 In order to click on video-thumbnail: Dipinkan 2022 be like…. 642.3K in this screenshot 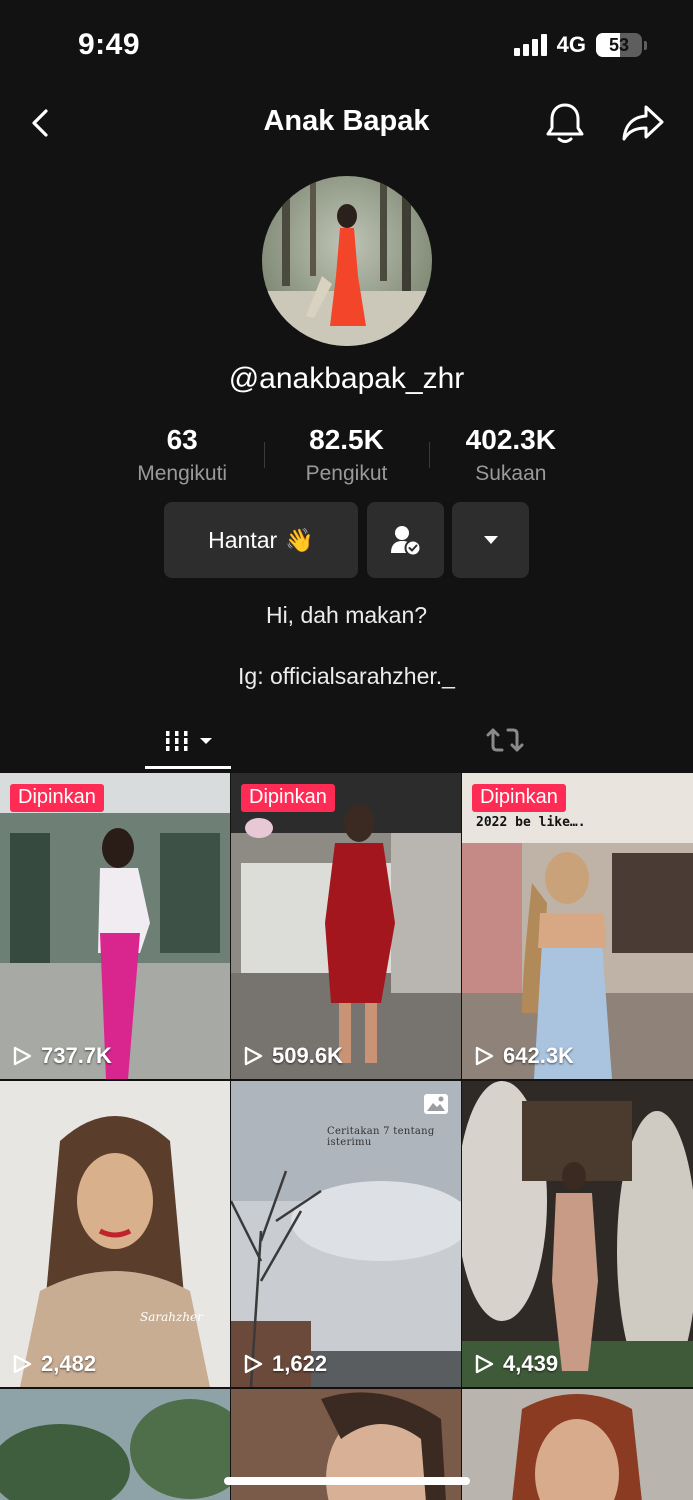, I will do `click(577, 926)`.